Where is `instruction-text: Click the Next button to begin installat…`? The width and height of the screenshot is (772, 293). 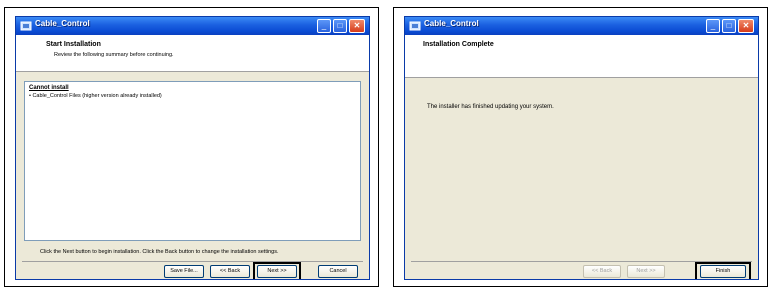
instruction-text: Click the Next button to begin installat… is located at coordinates (159, 252).